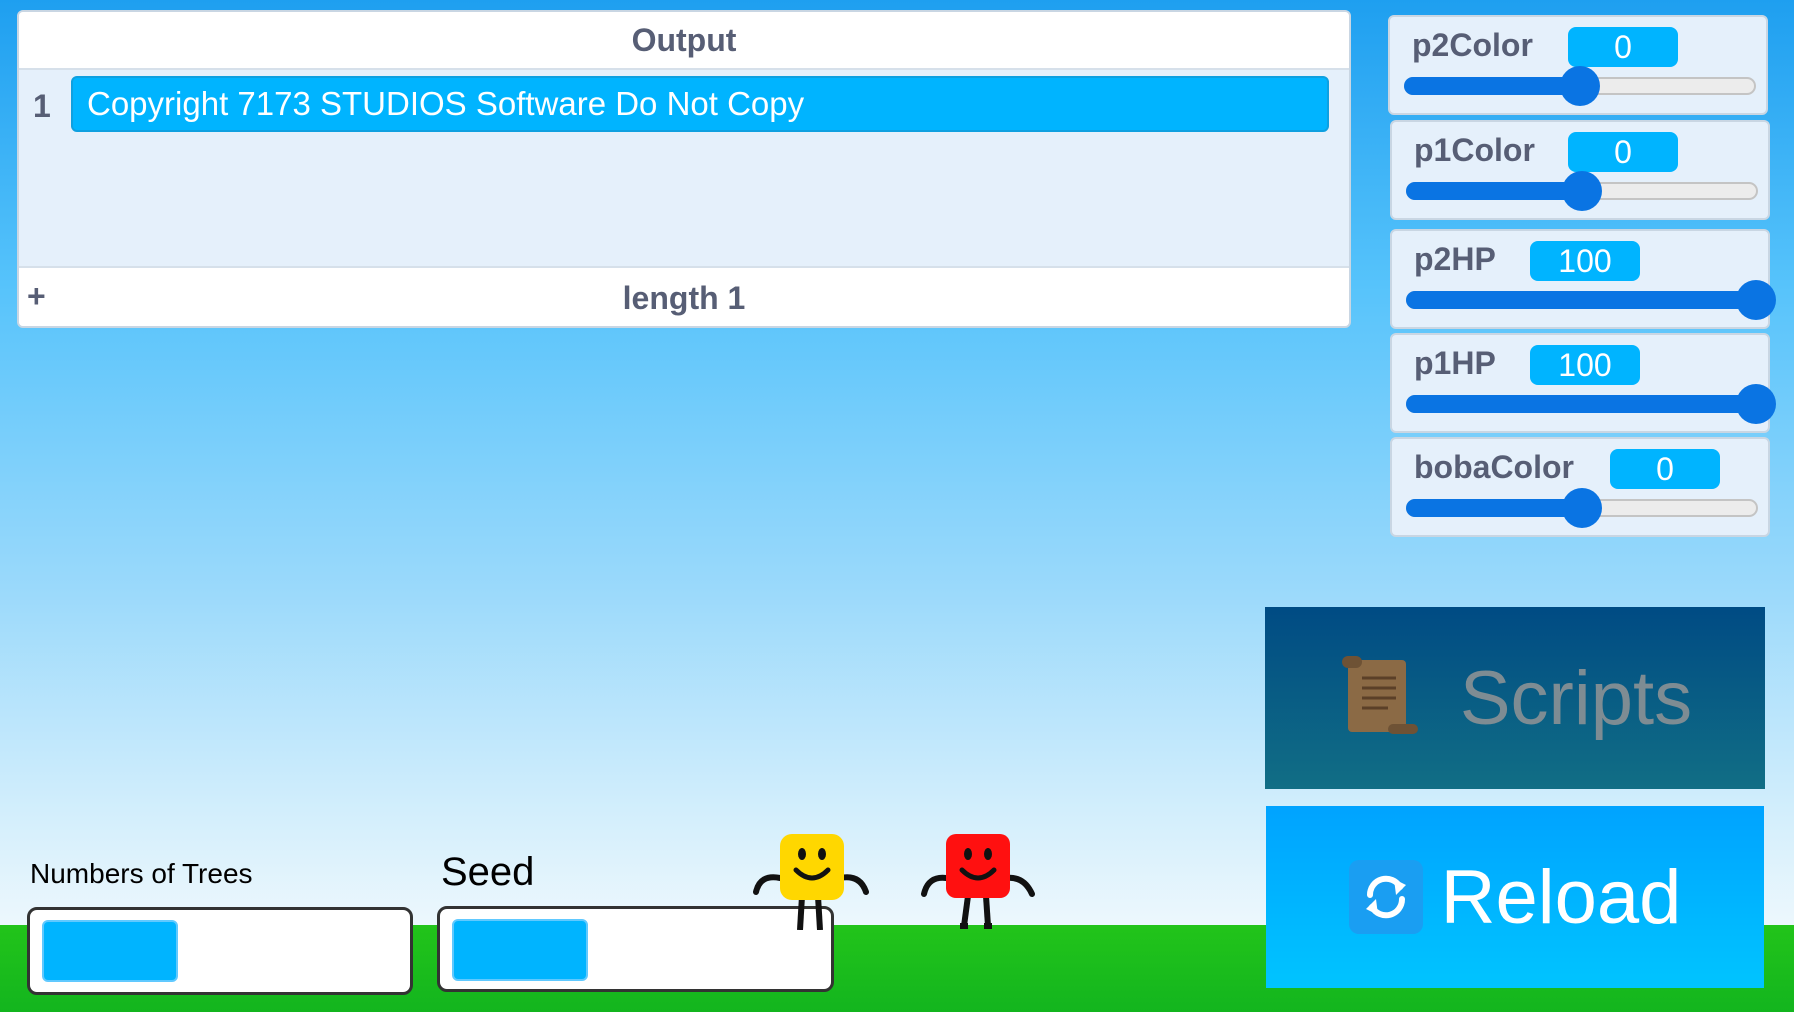 This screenshot has width=1794, height=1012. I want to click on list-footer: + length 1, so click(684, 296).